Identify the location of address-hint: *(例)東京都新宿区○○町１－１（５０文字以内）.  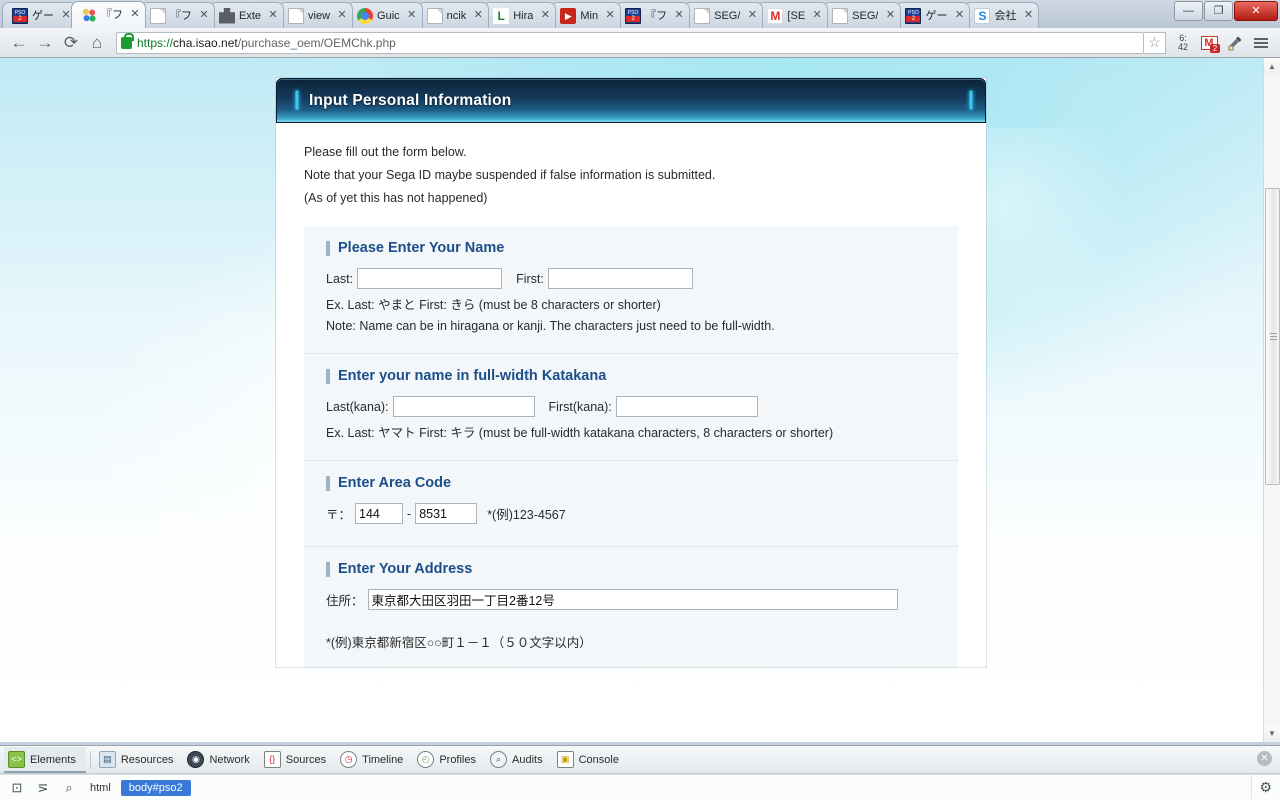
(459, 643).